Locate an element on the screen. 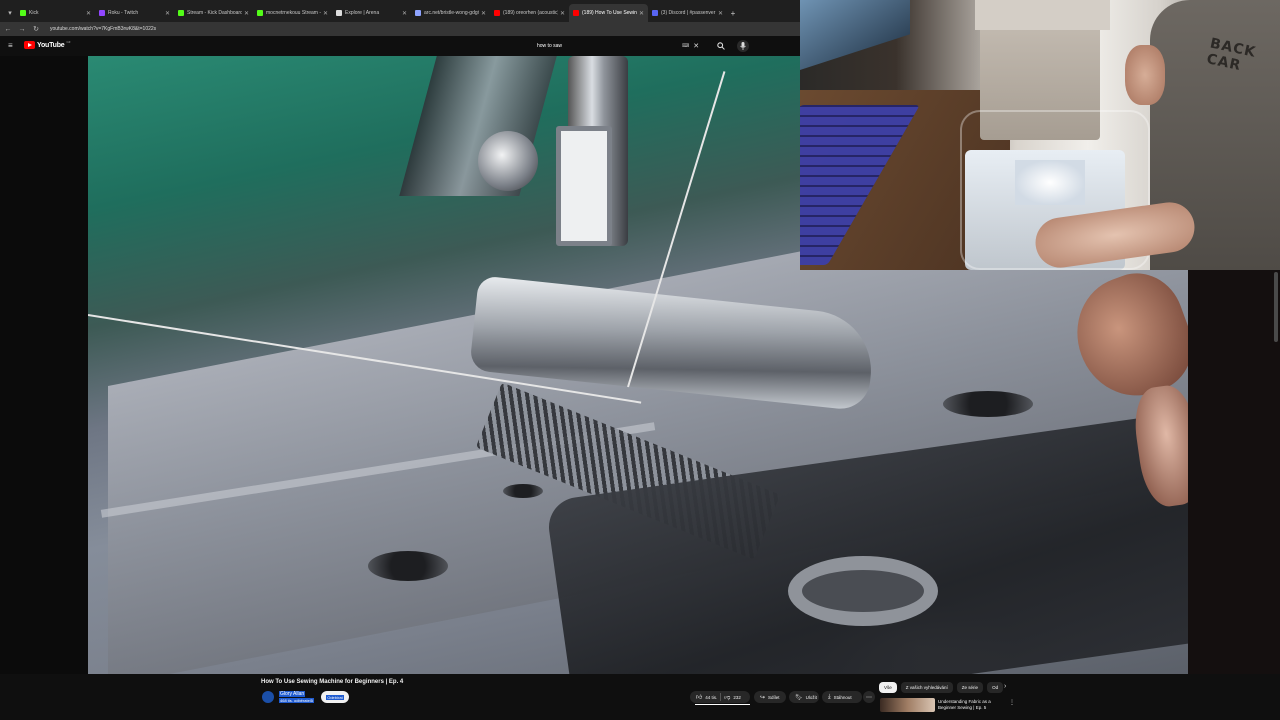  browser-tab: (189) oreorhen (acoustic) - Yo✕ is located at coordinates (529, 13).